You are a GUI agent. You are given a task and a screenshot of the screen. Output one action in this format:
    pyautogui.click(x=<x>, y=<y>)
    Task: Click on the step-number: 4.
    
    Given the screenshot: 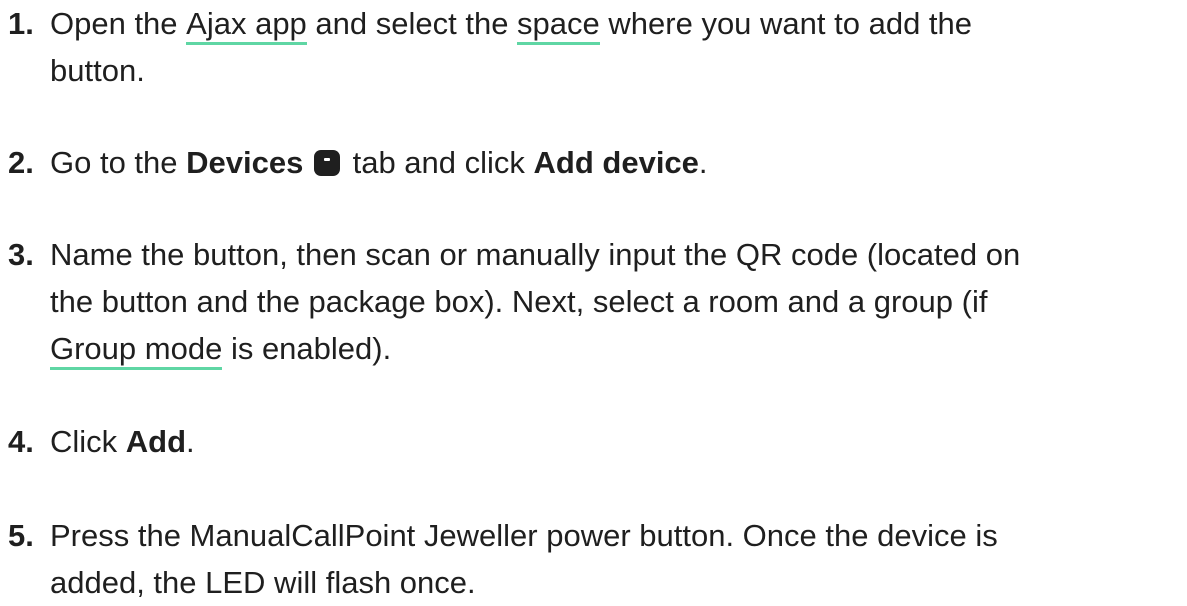 What is the action you would take?
    pyautogui.click(x=21, y=441)
    